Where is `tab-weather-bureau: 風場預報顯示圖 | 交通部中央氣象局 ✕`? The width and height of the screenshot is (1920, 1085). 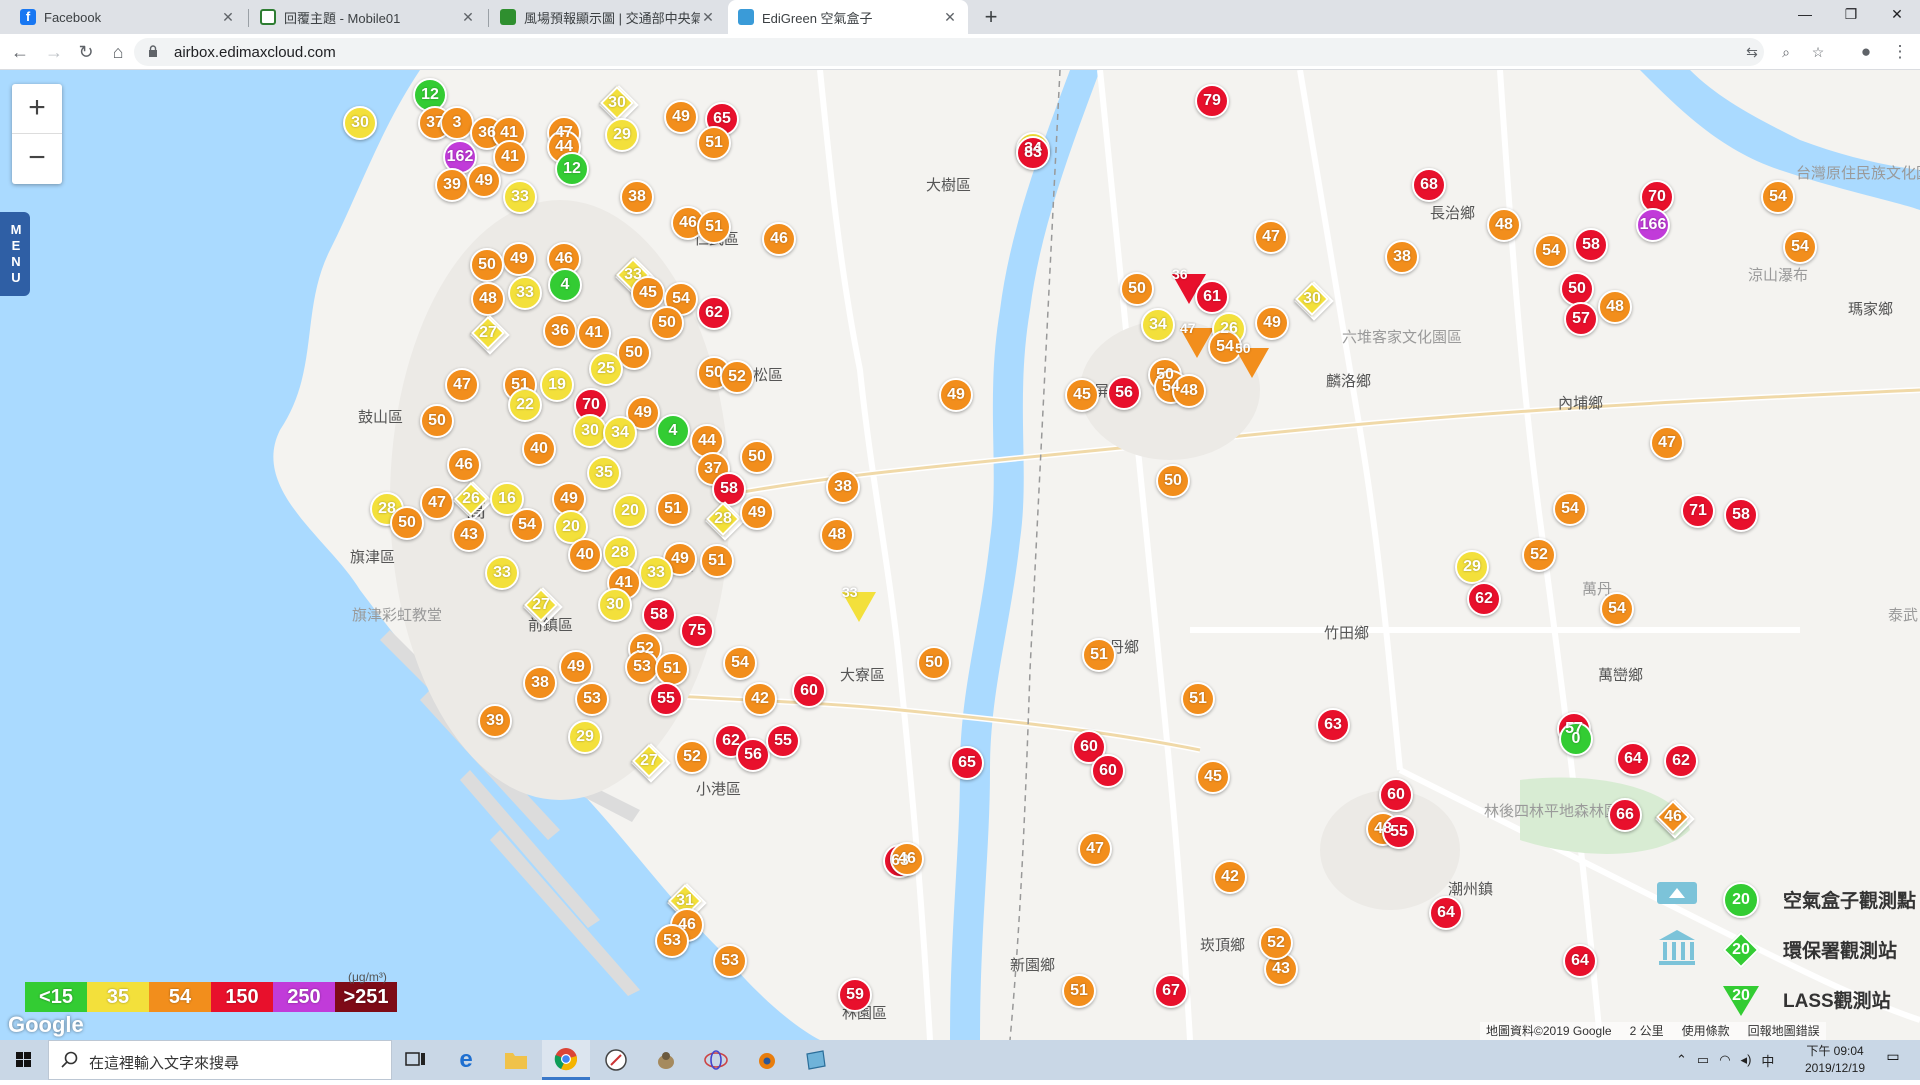
tab-weather-bureau: 風場預報顯示圖 | 交通部中央氣象局 ✕ is located at coordinates (608, 17).